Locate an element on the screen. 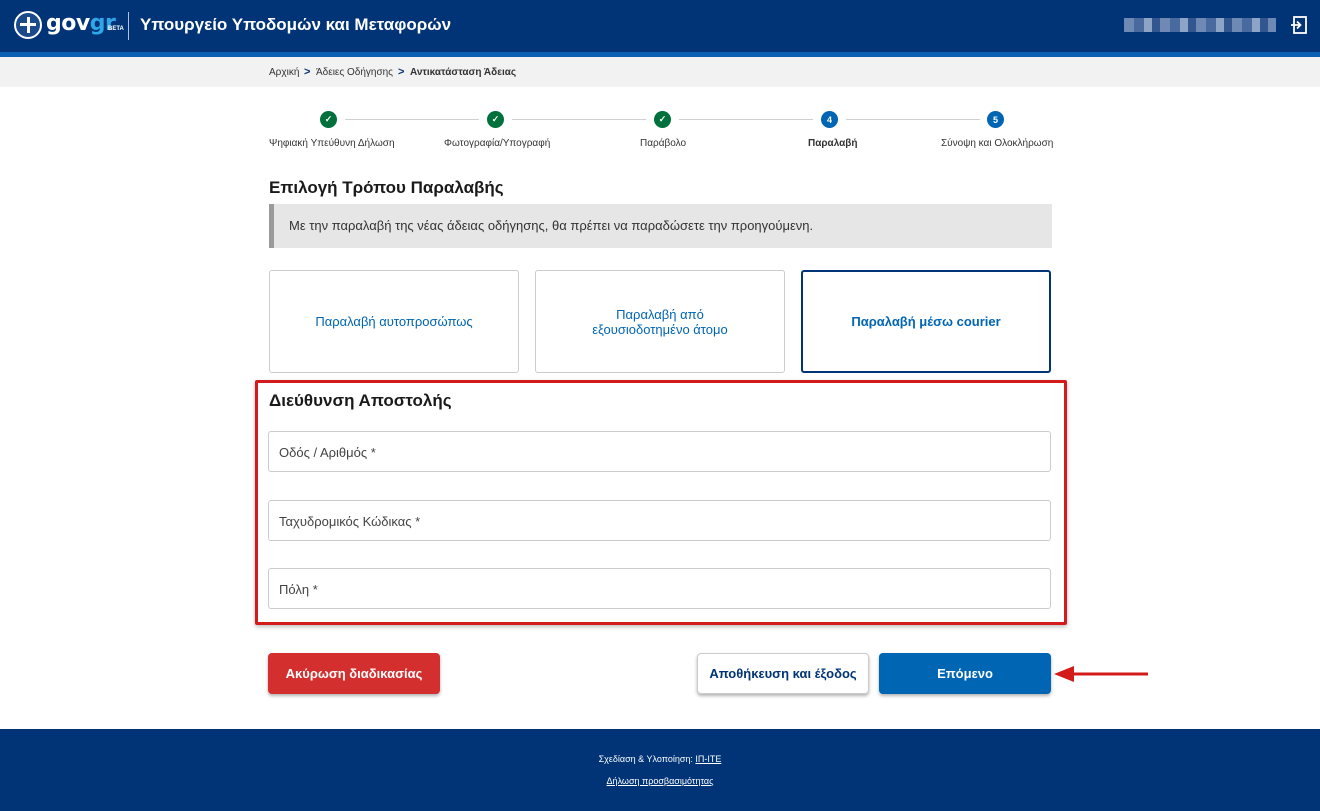 This screenshot has width=1320, height=811. red-arrow-icon is located at coordinates (1101, 674).